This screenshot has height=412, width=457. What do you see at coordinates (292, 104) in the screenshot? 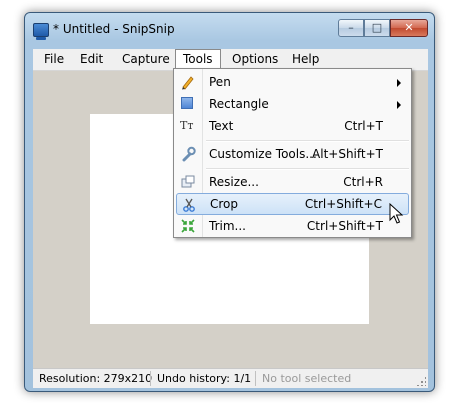
I see `menu-item-rectangle: Rectangle` at bounding box center [292, 104].